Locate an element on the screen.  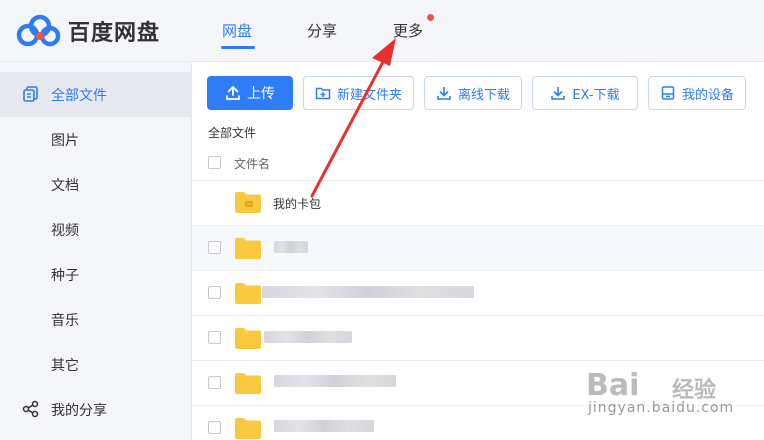
sidebar-item-label: 图片 is located at coordinates (65, 140).